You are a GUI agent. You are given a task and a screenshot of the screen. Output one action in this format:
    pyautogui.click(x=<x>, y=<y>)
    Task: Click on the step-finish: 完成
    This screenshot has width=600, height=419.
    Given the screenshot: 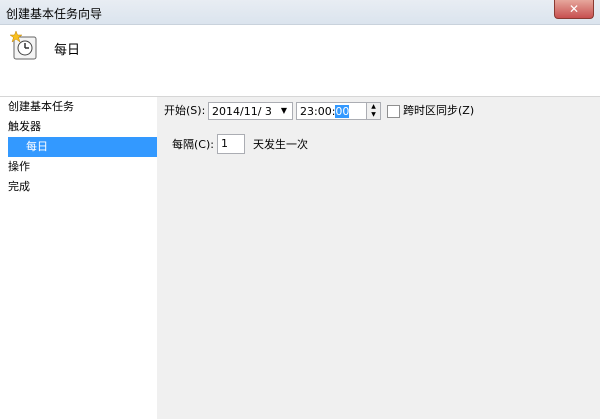 What is the action you would take?
    pyautogui.click(x=82, y=187)
    